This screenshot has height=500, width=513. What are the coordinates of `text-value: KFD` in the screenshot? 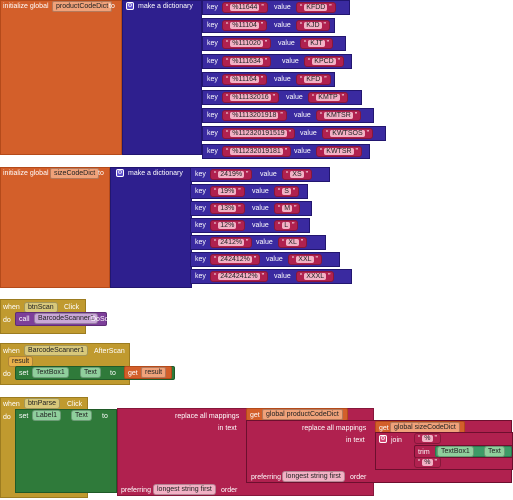 It's located at (313, 79).